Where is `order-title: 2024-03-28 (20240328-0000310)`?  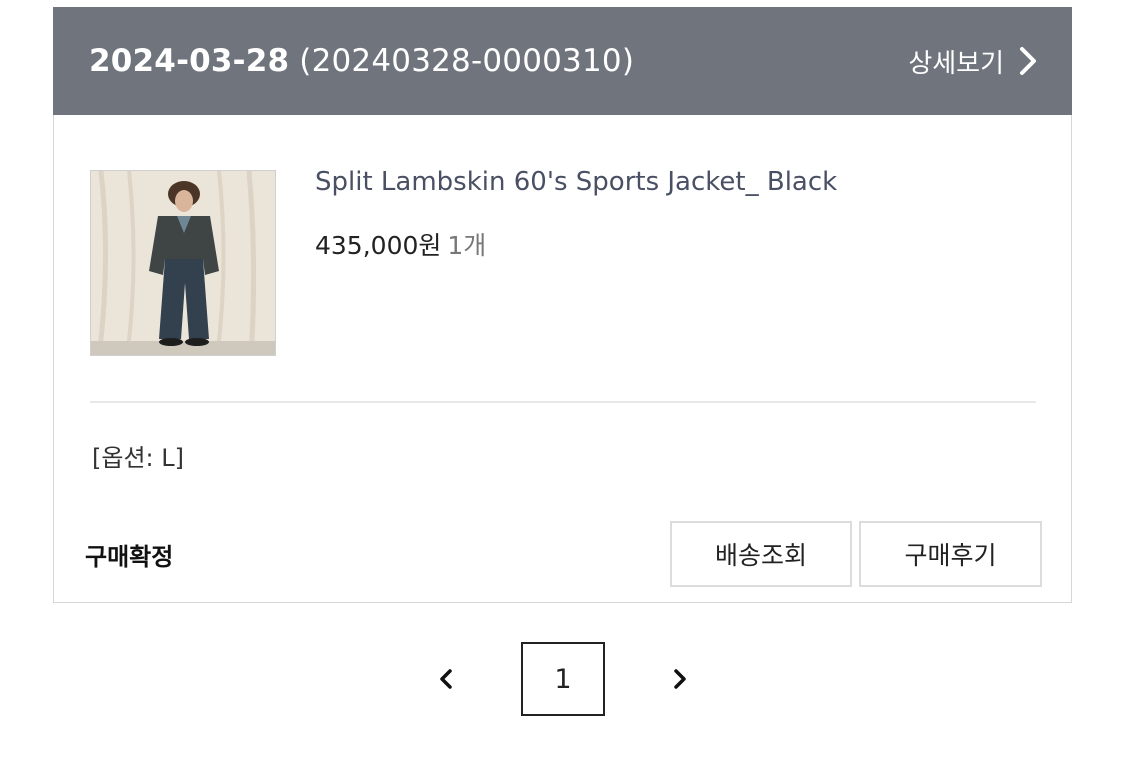 order-title: 2024-03-28 (20240328-0000310) is located at coordinates (361, 61).